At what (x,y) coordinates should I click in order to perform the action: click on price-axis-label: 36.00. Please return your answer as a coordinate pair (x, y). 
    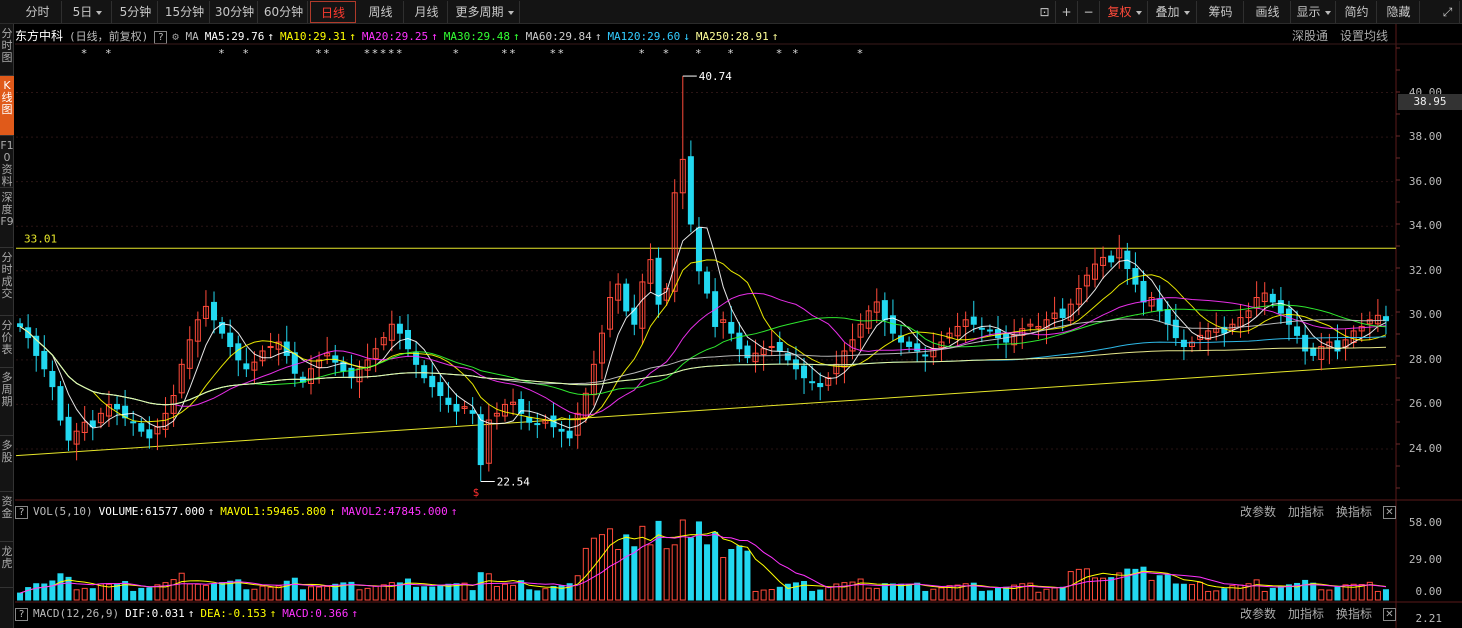
    Looking at the image, I should click on (1425, 181).